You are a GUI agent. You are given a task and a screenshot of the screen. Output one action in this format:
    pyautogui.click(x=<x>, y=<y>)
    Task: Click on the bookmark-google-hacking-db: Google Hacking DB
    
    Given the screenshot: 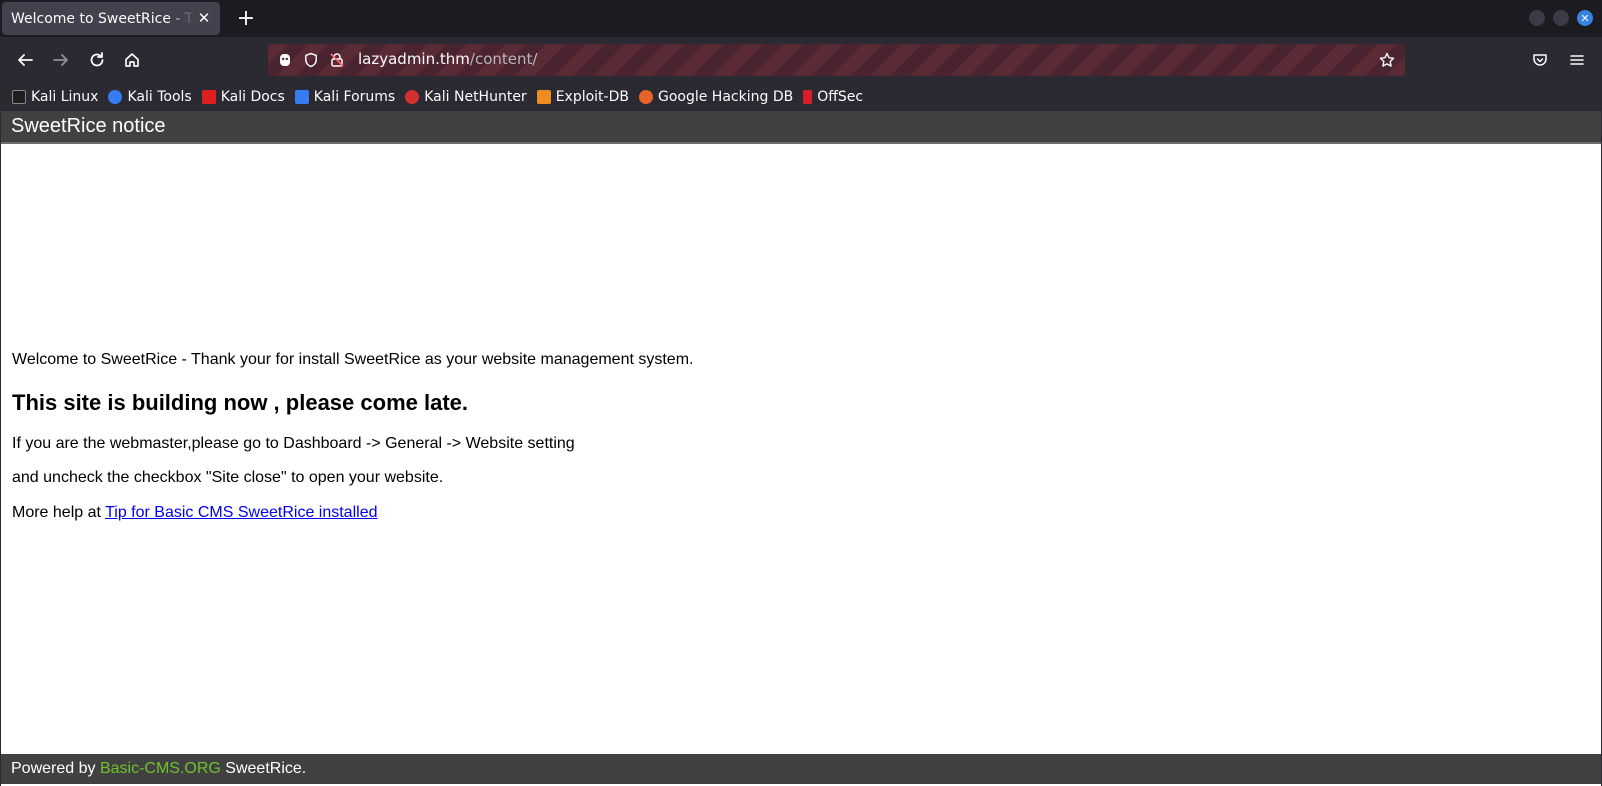 What is the action you would take?
    pyautogui.click(x=716, y=97)
    